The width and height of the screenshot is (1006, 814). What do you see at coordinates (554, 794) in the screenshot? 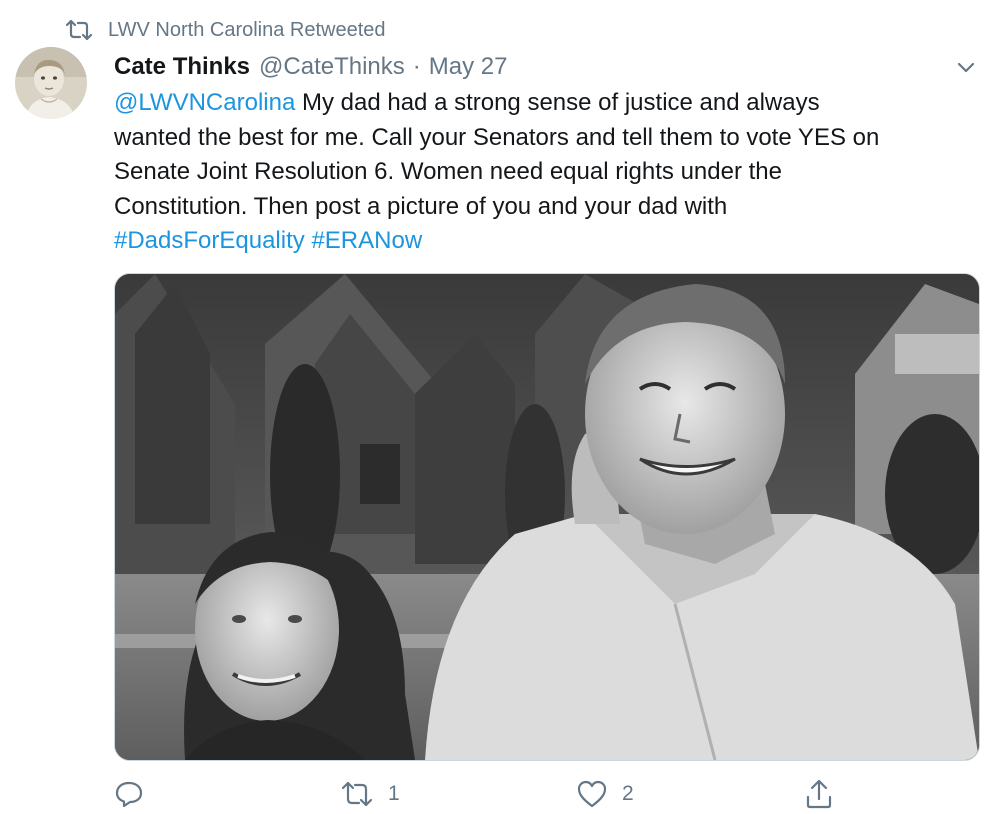
I see `tweet-actions: 1 2` at bounding box center [554, 794].